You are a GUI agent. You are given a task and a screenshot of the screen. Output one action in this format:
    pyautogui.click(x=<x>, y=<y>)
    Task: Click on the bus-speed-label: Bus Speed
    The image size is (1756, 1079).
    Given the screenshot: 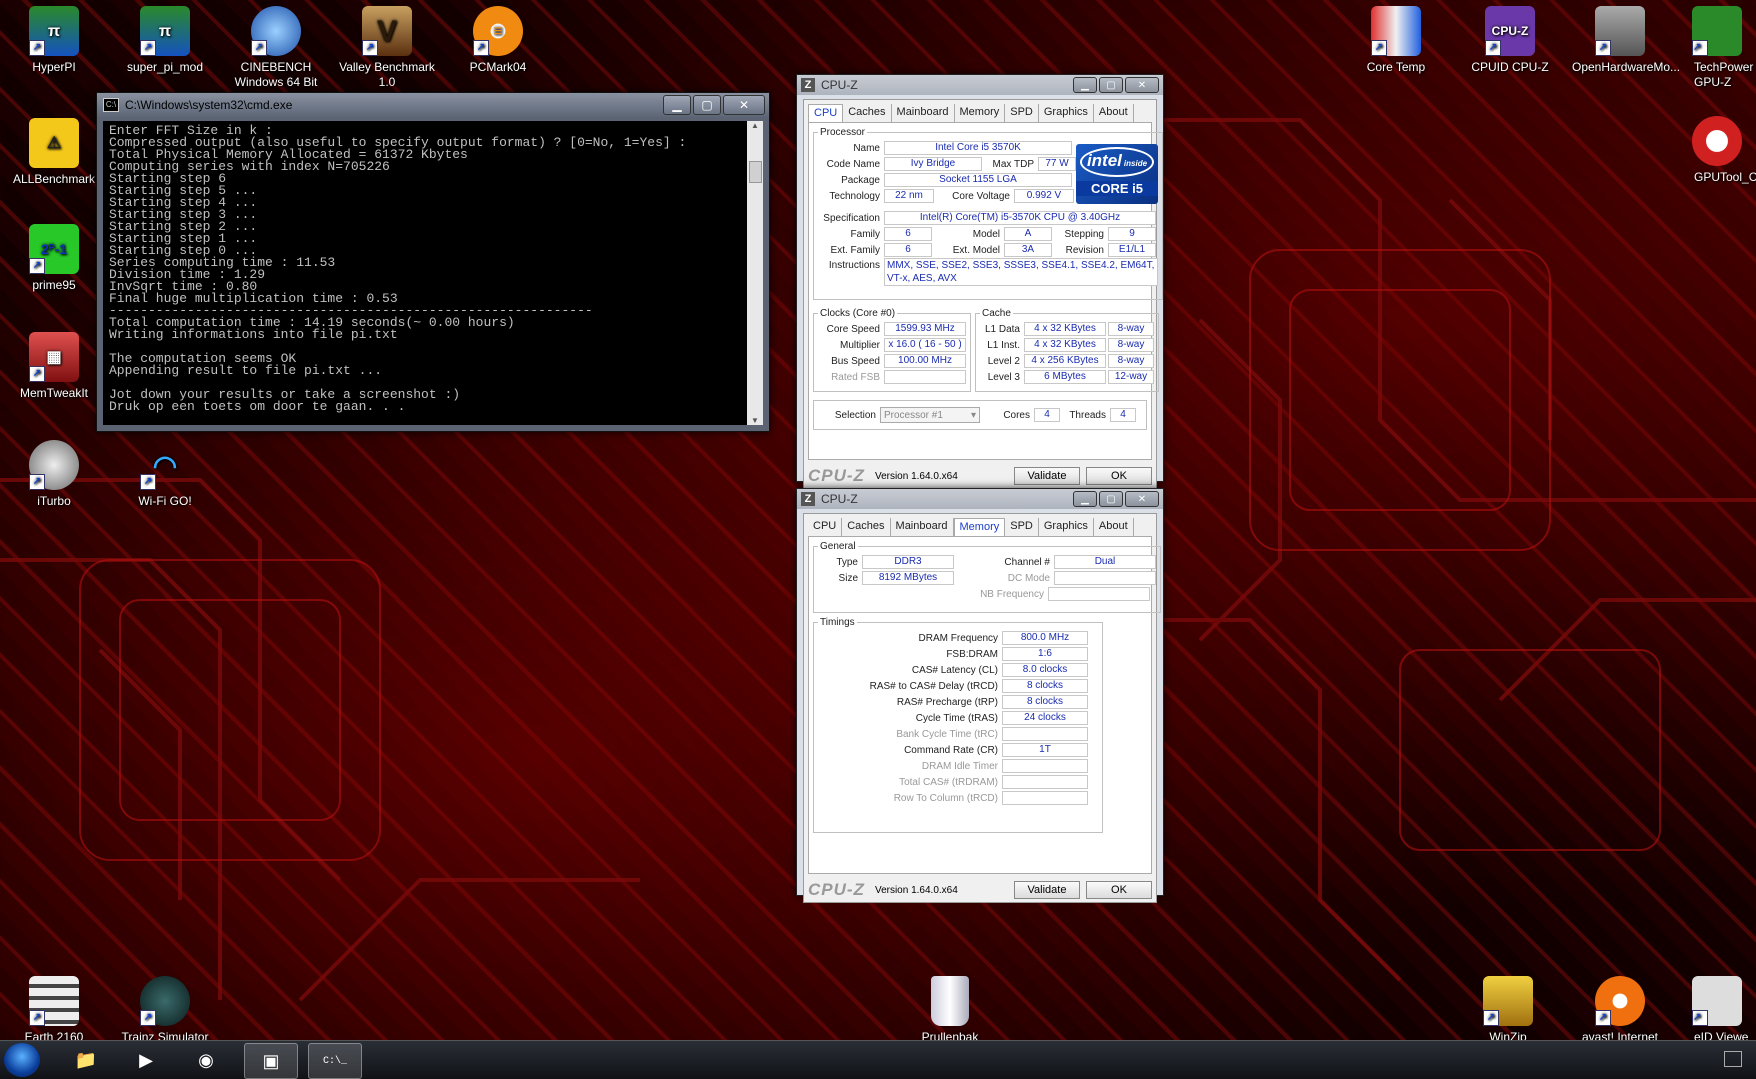 What is the action you would take?
    pyautogui.click(x=855, y=361)
    